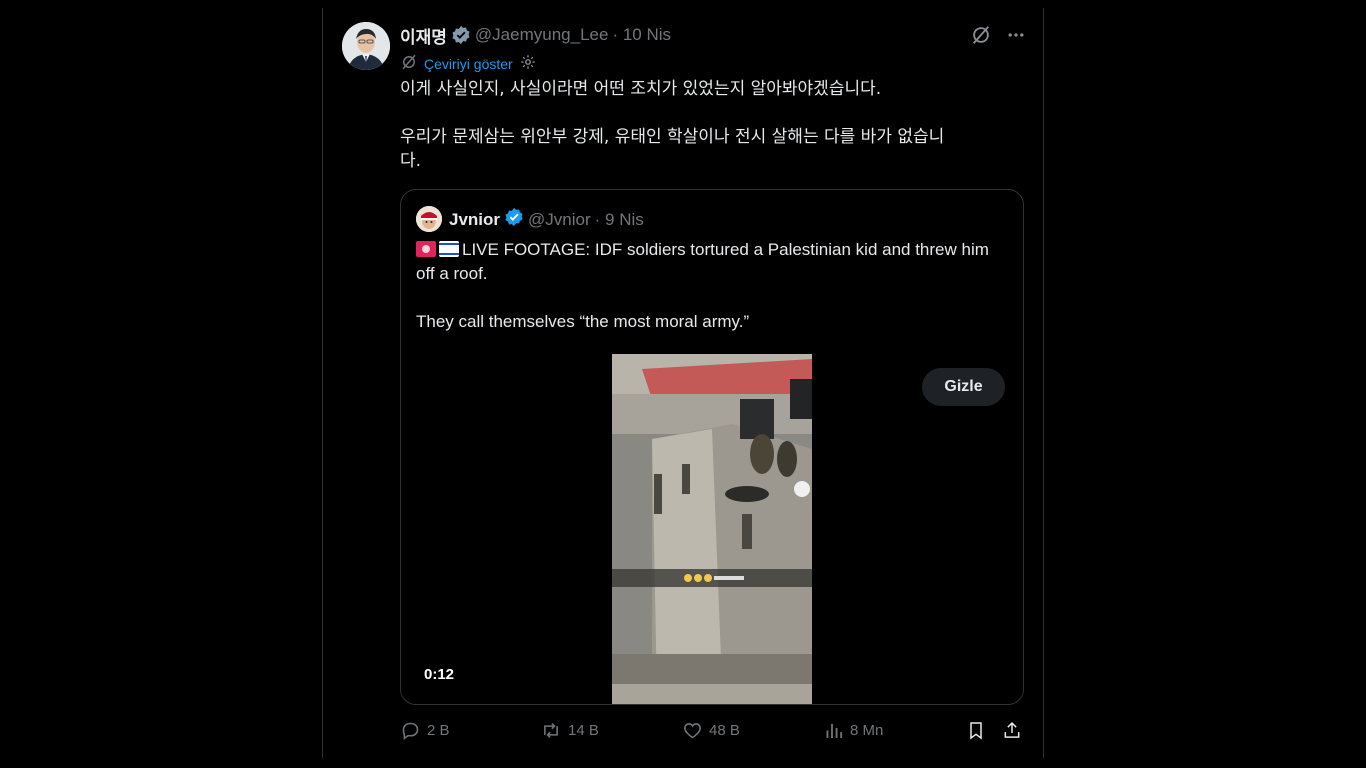 The image size is (1366, 768). What do you see at coordinates (409, 63) in the screenshot?
I see `translate-icon` at bounding box center [409, 63].